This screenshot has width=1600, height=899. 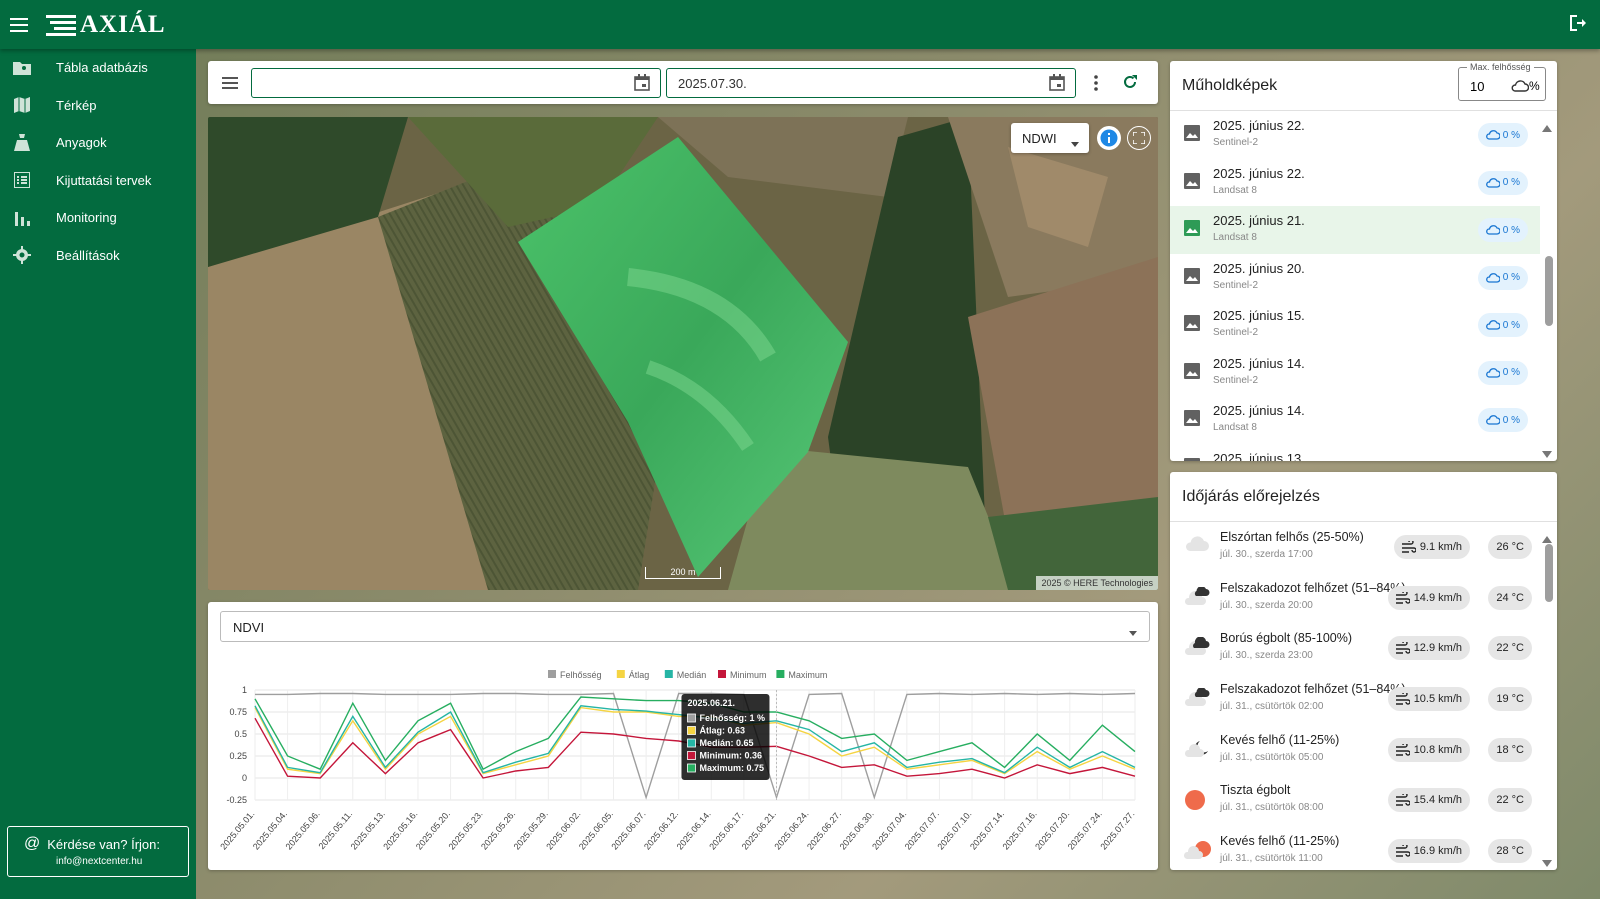 I want to click on sidebar-item-beallitasok: Beállítások, so click(x=98, y=256).